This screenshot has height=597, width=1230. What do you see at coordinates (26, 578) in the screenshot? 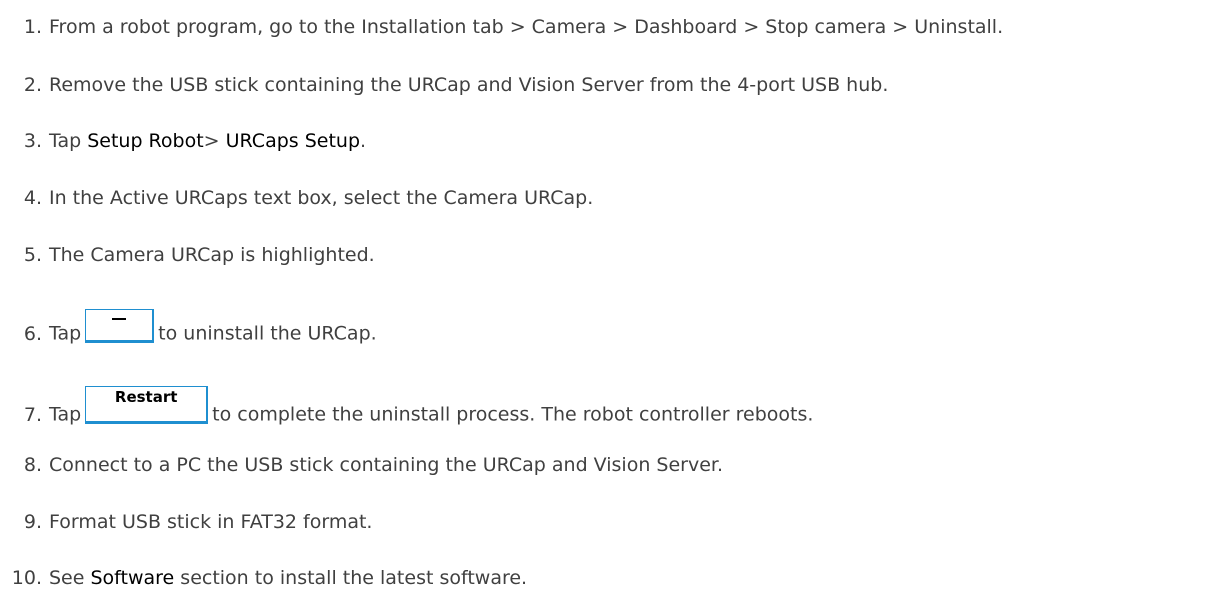
I see `step-number: 10.` at bounding box center [26, 578].